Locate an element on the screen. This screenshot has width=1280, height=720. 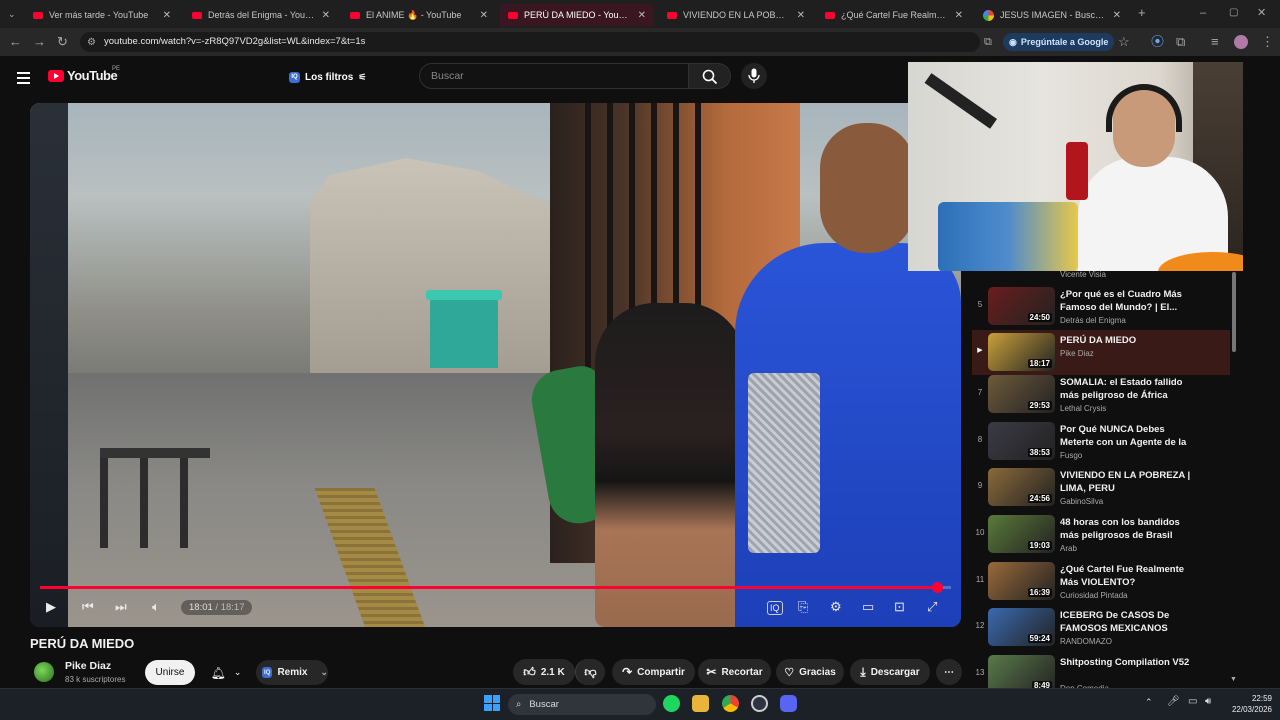
new-tab-icon: + is located at coordinates (1142, 13).